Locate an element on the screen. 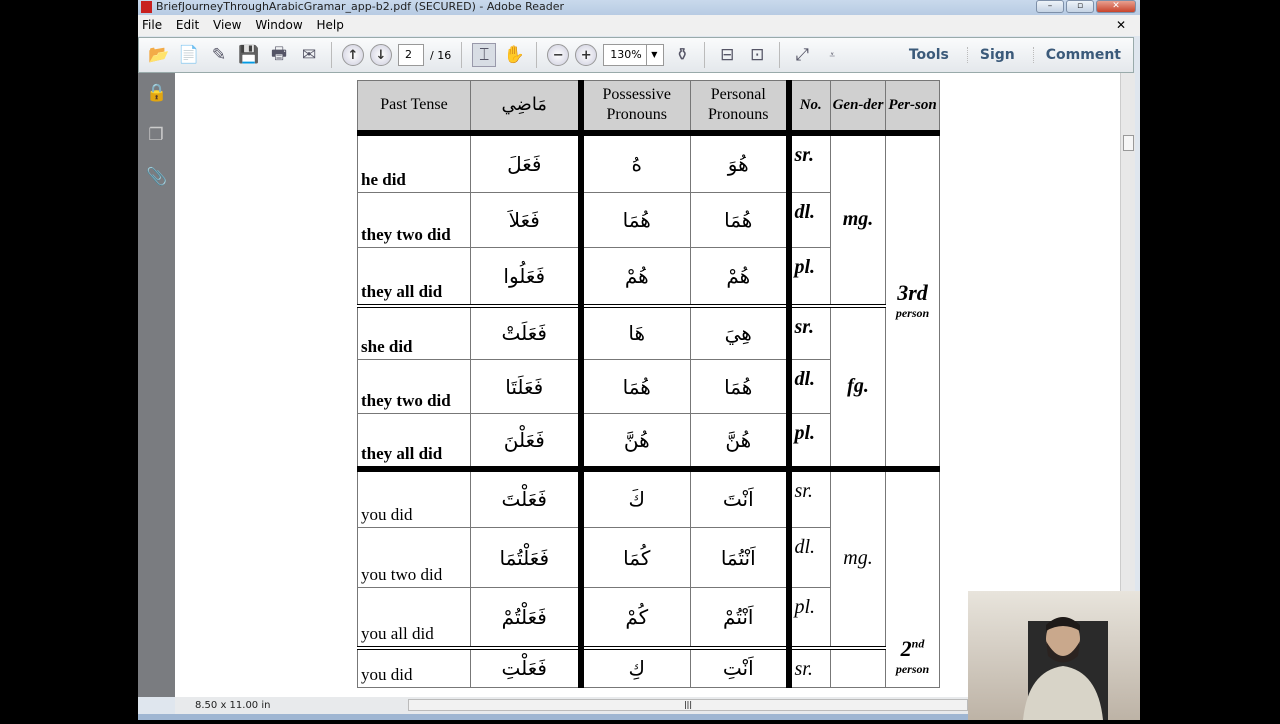  zoom-dropdown-icon: ▼ is located at coordinates (655, 55).